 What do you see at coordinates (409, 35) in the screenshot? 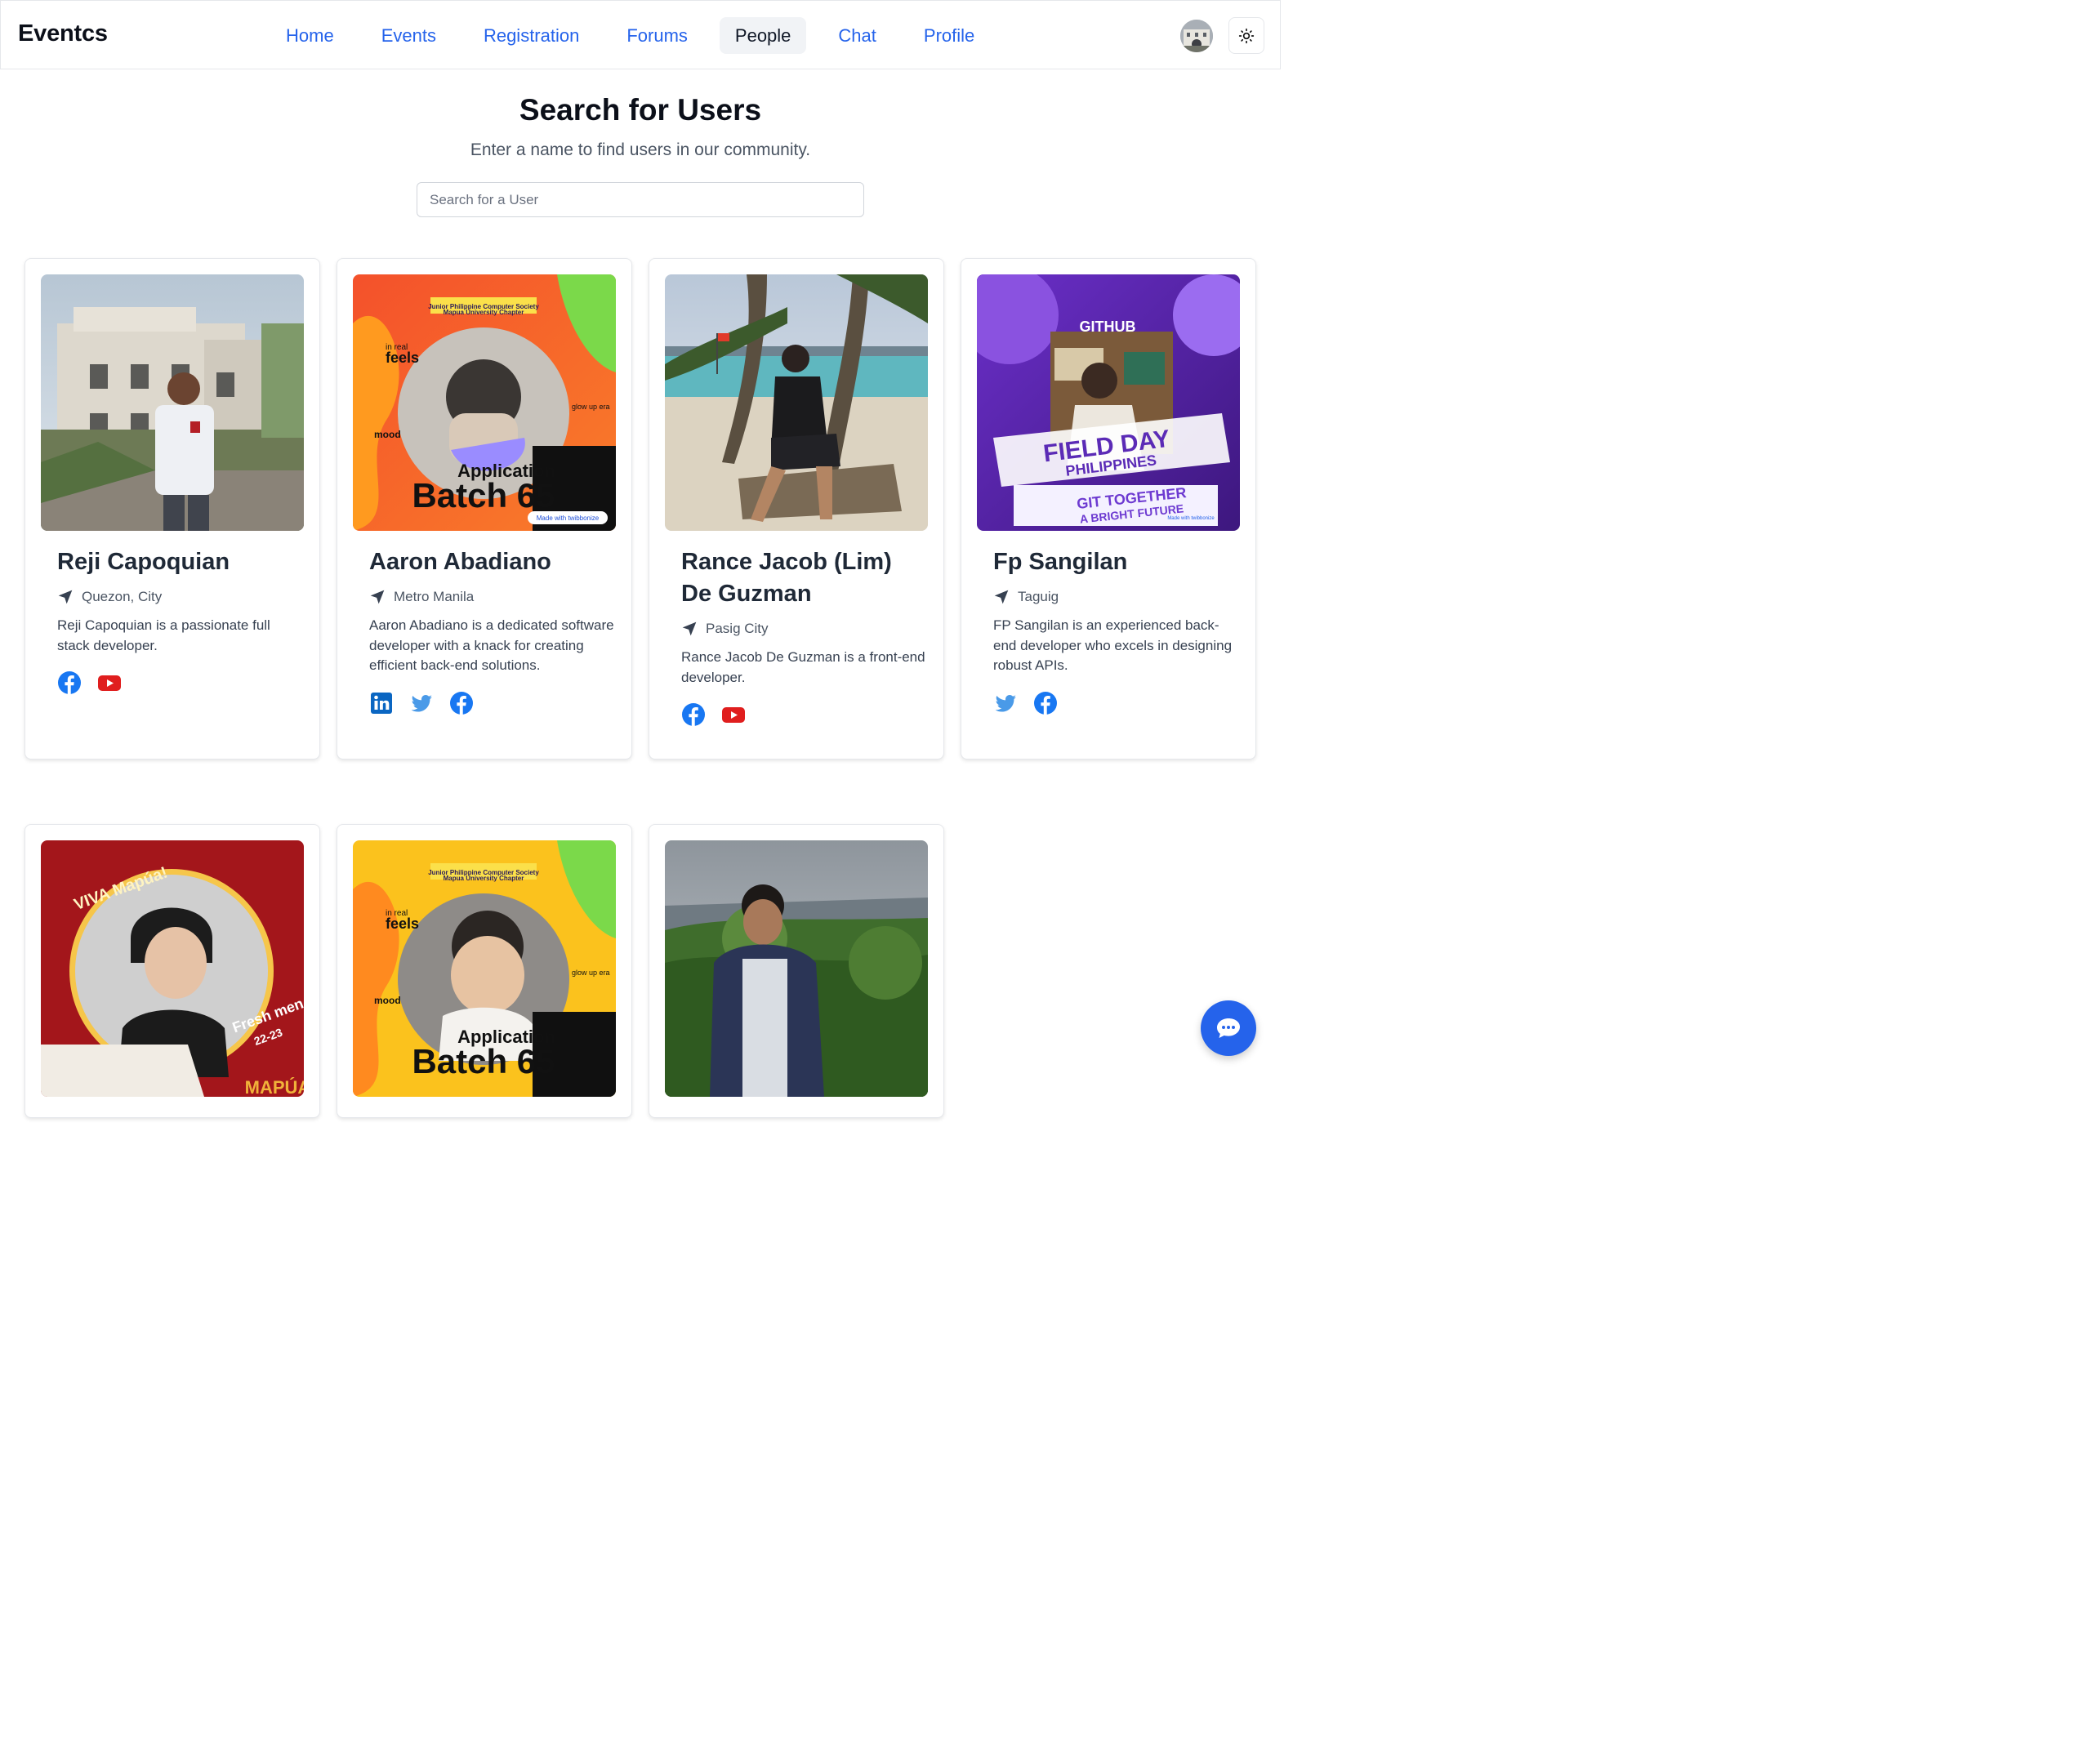
I see `nav-events: Events` at bounding box center [409, 35].